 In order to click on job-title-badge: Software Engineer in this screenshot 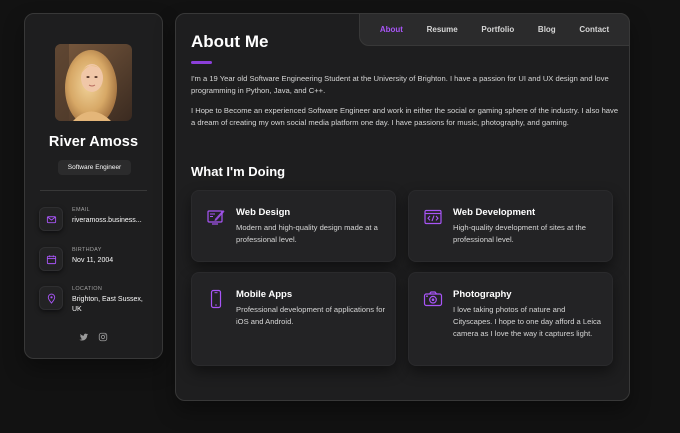, I will do `click(94, 167)`.